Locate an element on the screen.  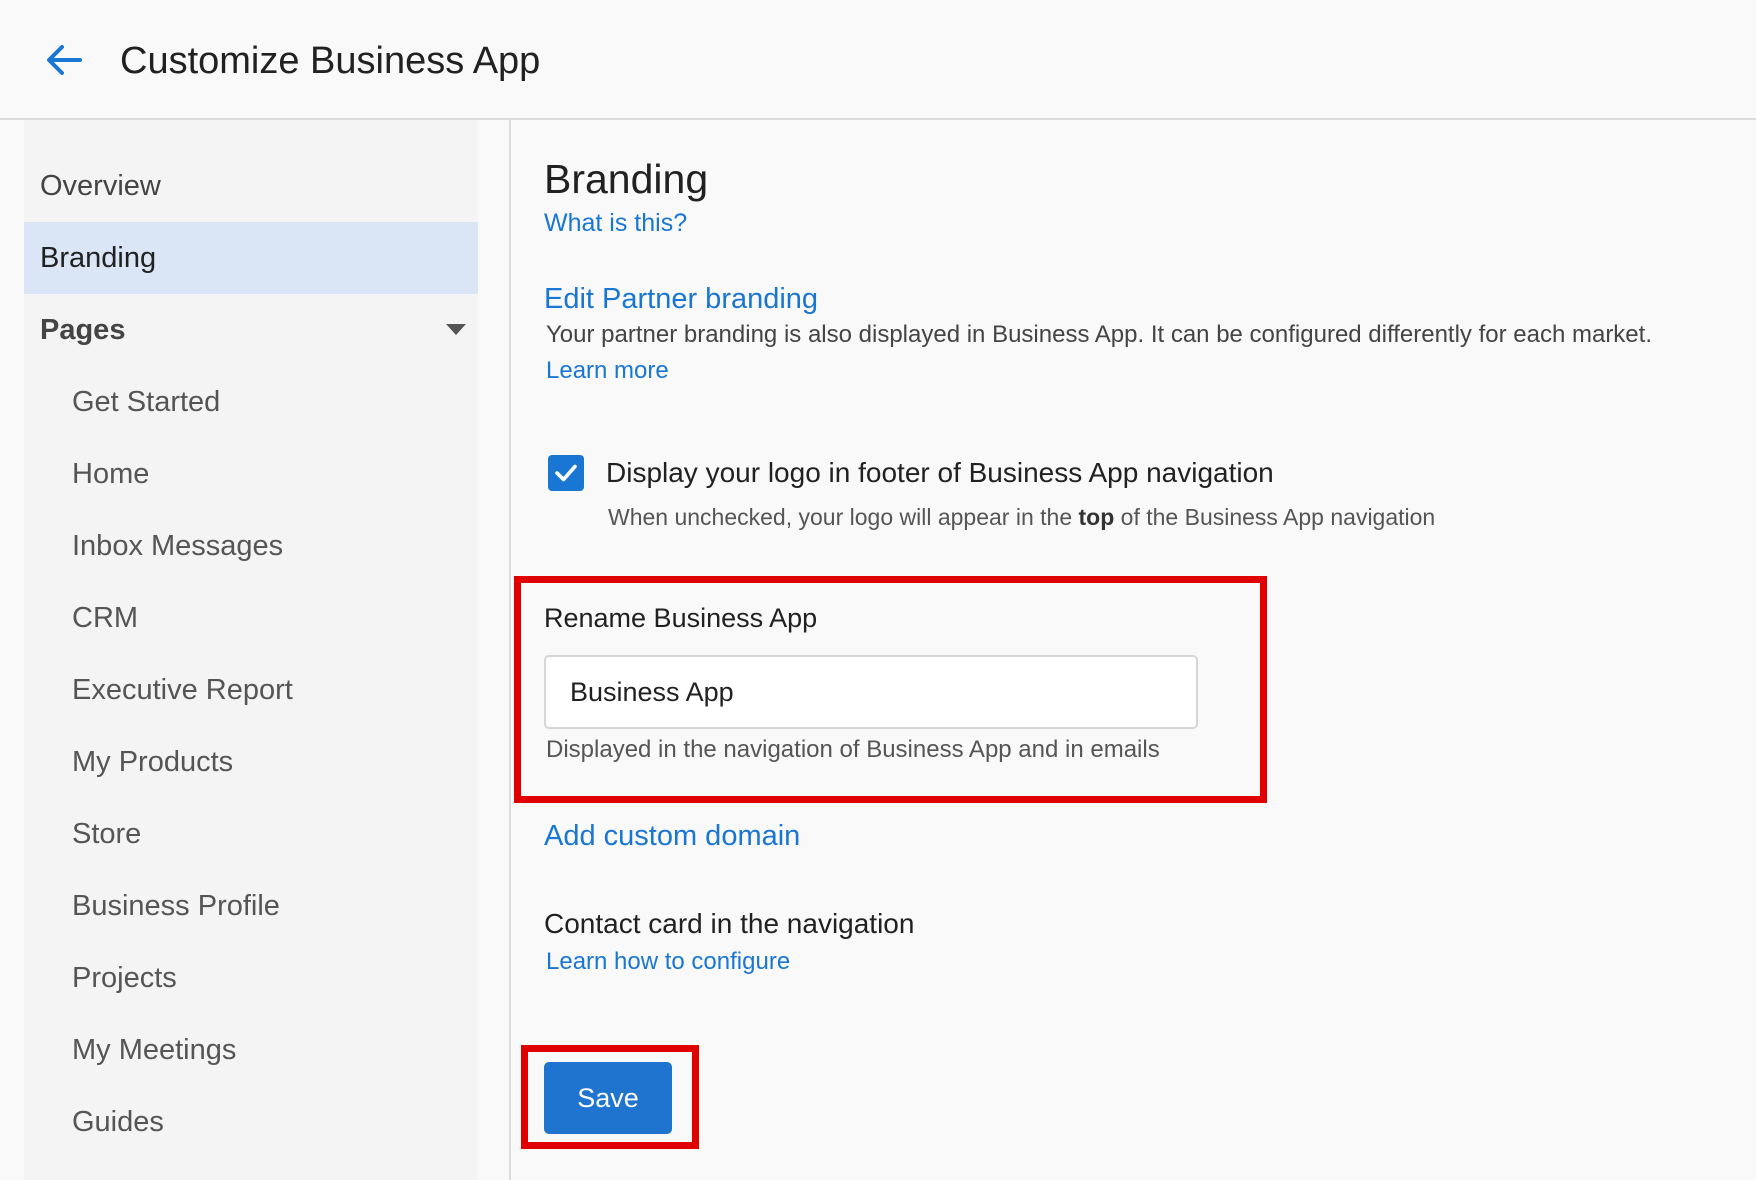
learn-how-to-configure-link: Learn how to configure is located at coordinates (668, 962).